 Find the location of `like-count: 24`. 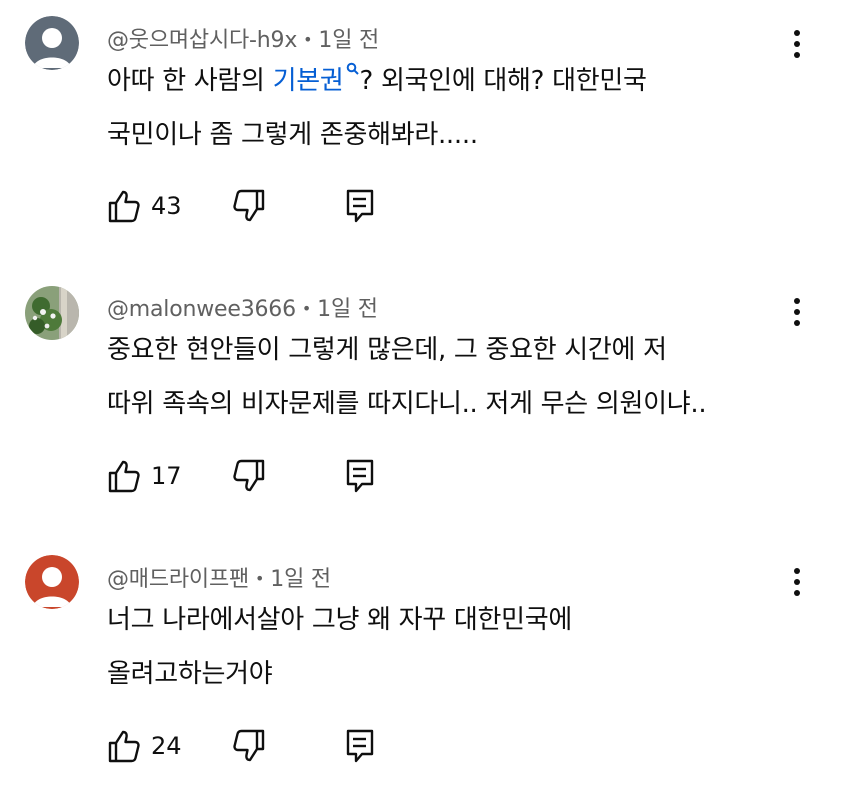

like-count: 24 is located at coordinates (166, 746).